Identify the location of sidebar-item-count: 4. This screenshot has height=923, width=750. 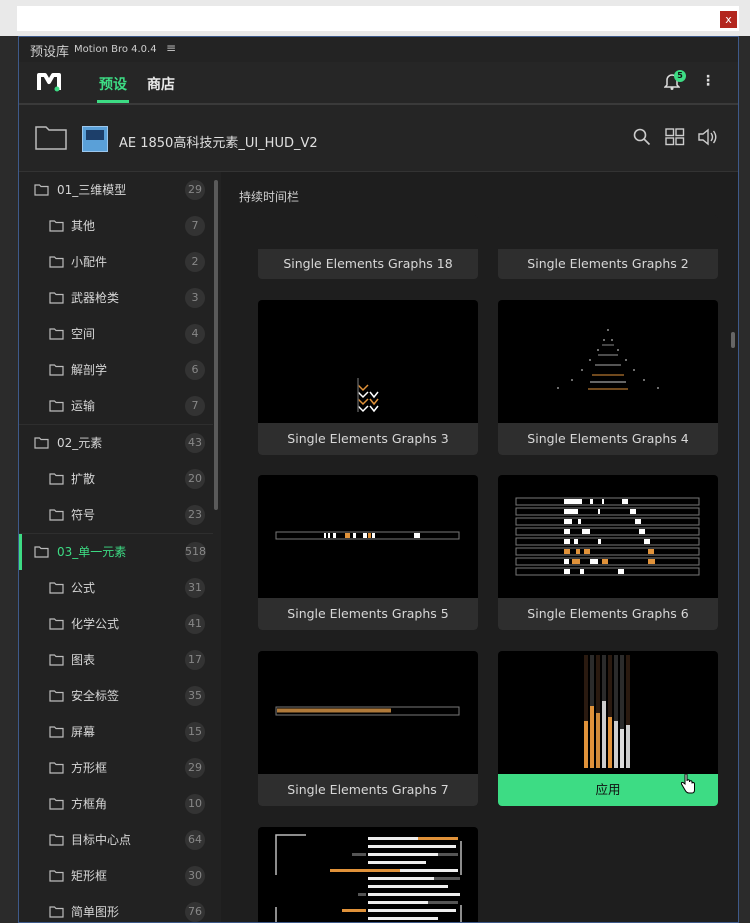
(195, 334).